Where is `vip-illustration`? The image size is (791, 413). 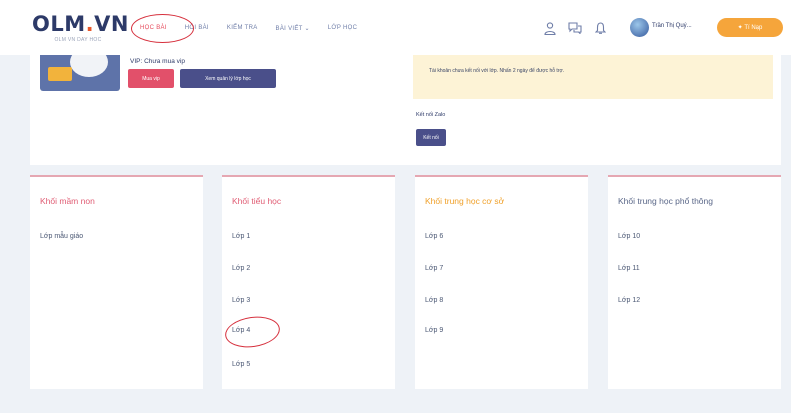 vip-illustration is located at coordinates (80, 73).